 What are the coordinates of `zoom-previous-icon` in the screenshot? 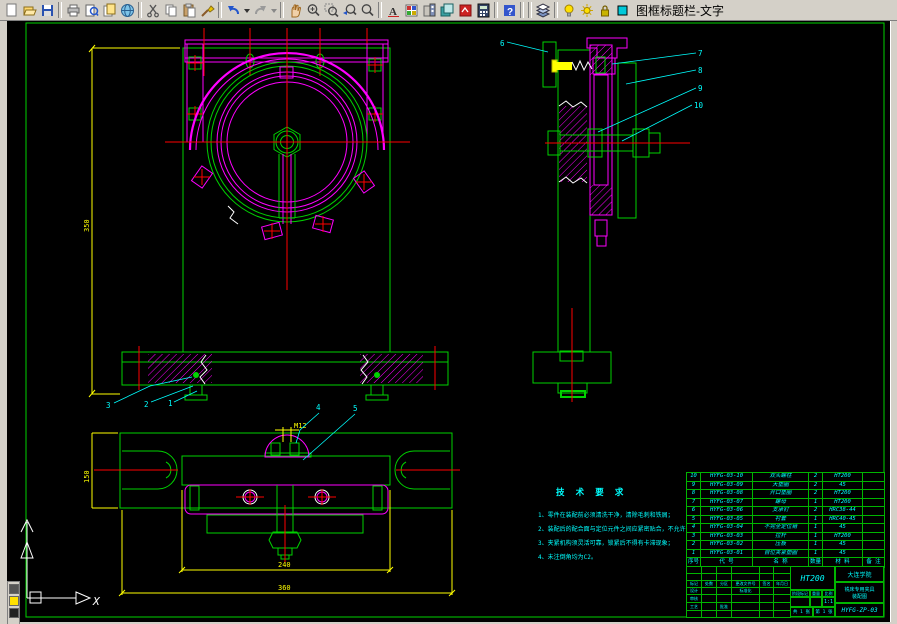 It's located at (349, 10).